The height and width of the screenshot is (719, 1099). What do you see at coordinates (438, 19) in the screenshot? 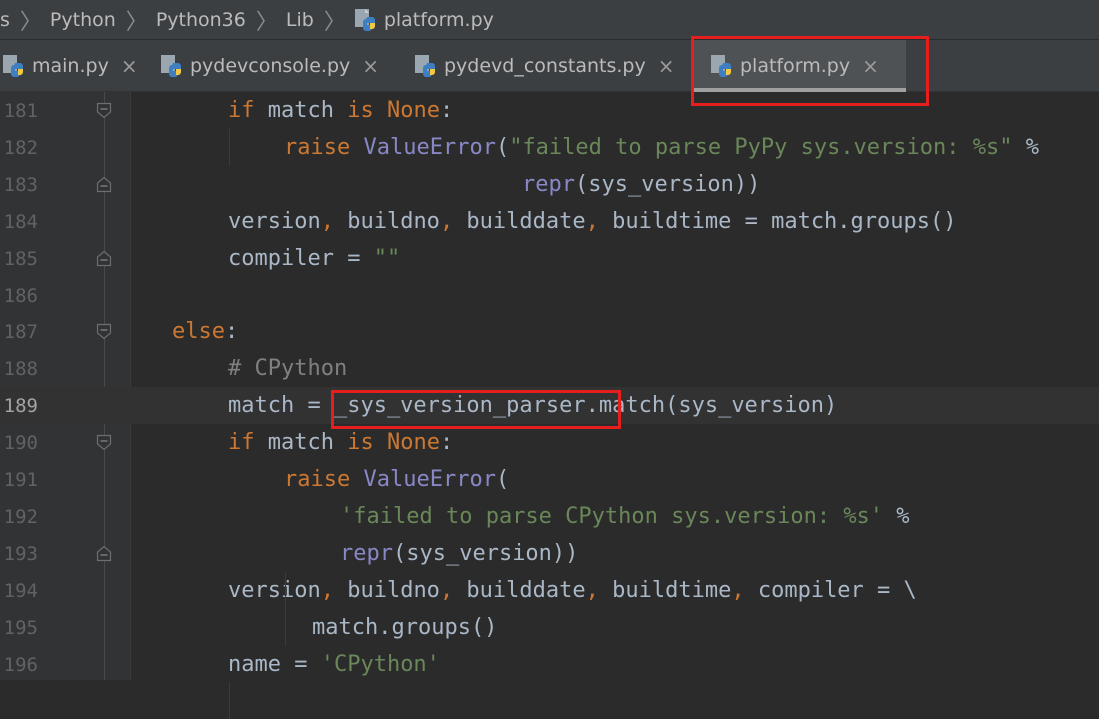
I see `breadcrumb-label: platform.py` at bounding box center [438, 19].